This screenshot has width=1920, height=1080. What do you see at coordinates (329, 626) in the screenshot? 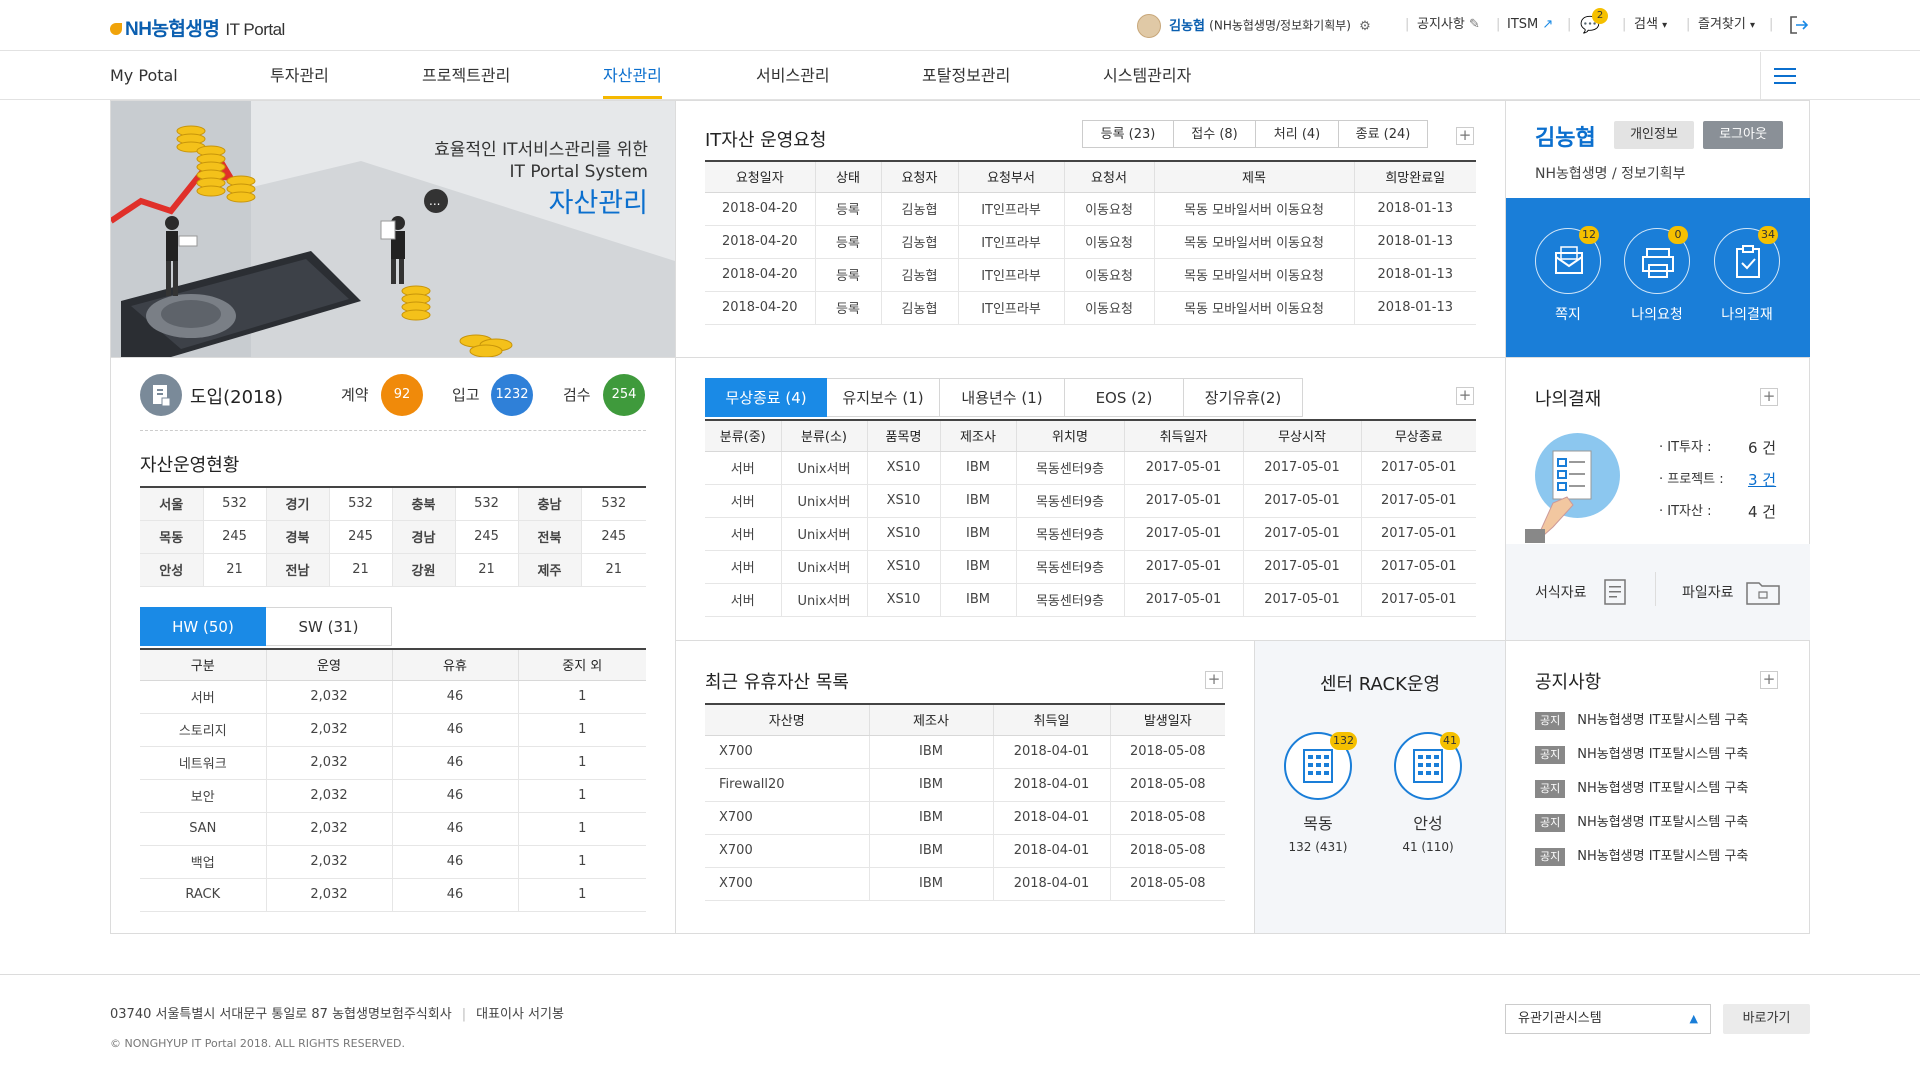
I see `tab-sw: SW (31)` at bounding box center [329, 626].